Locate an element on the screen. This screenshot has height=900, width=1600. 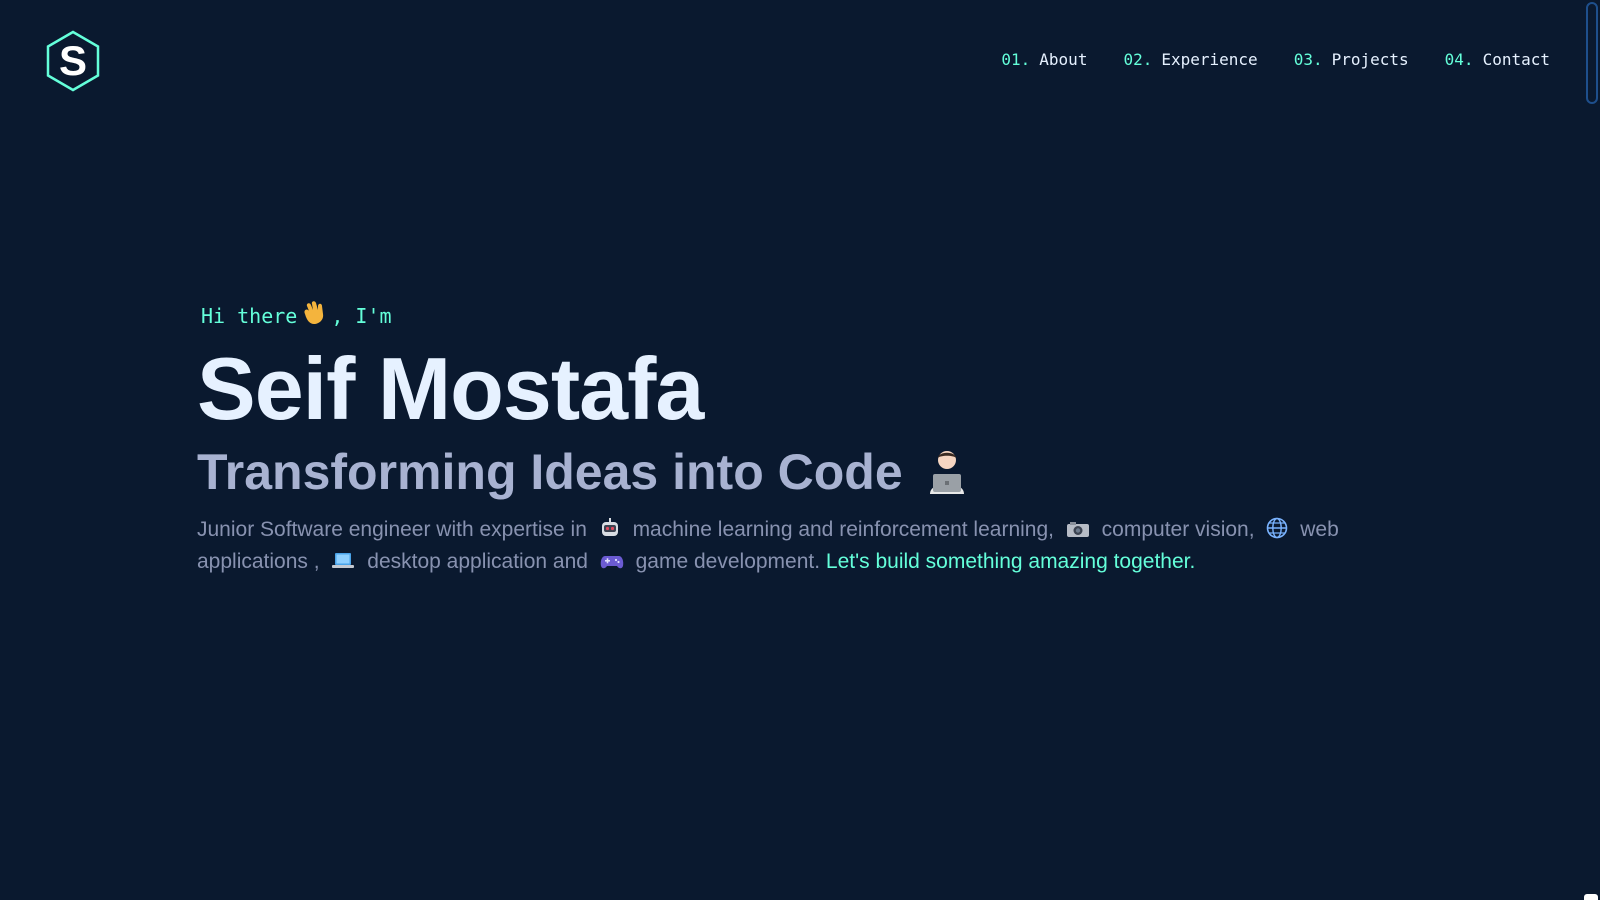
nav-item-number: 01. is located at coordinates (1016, 59).